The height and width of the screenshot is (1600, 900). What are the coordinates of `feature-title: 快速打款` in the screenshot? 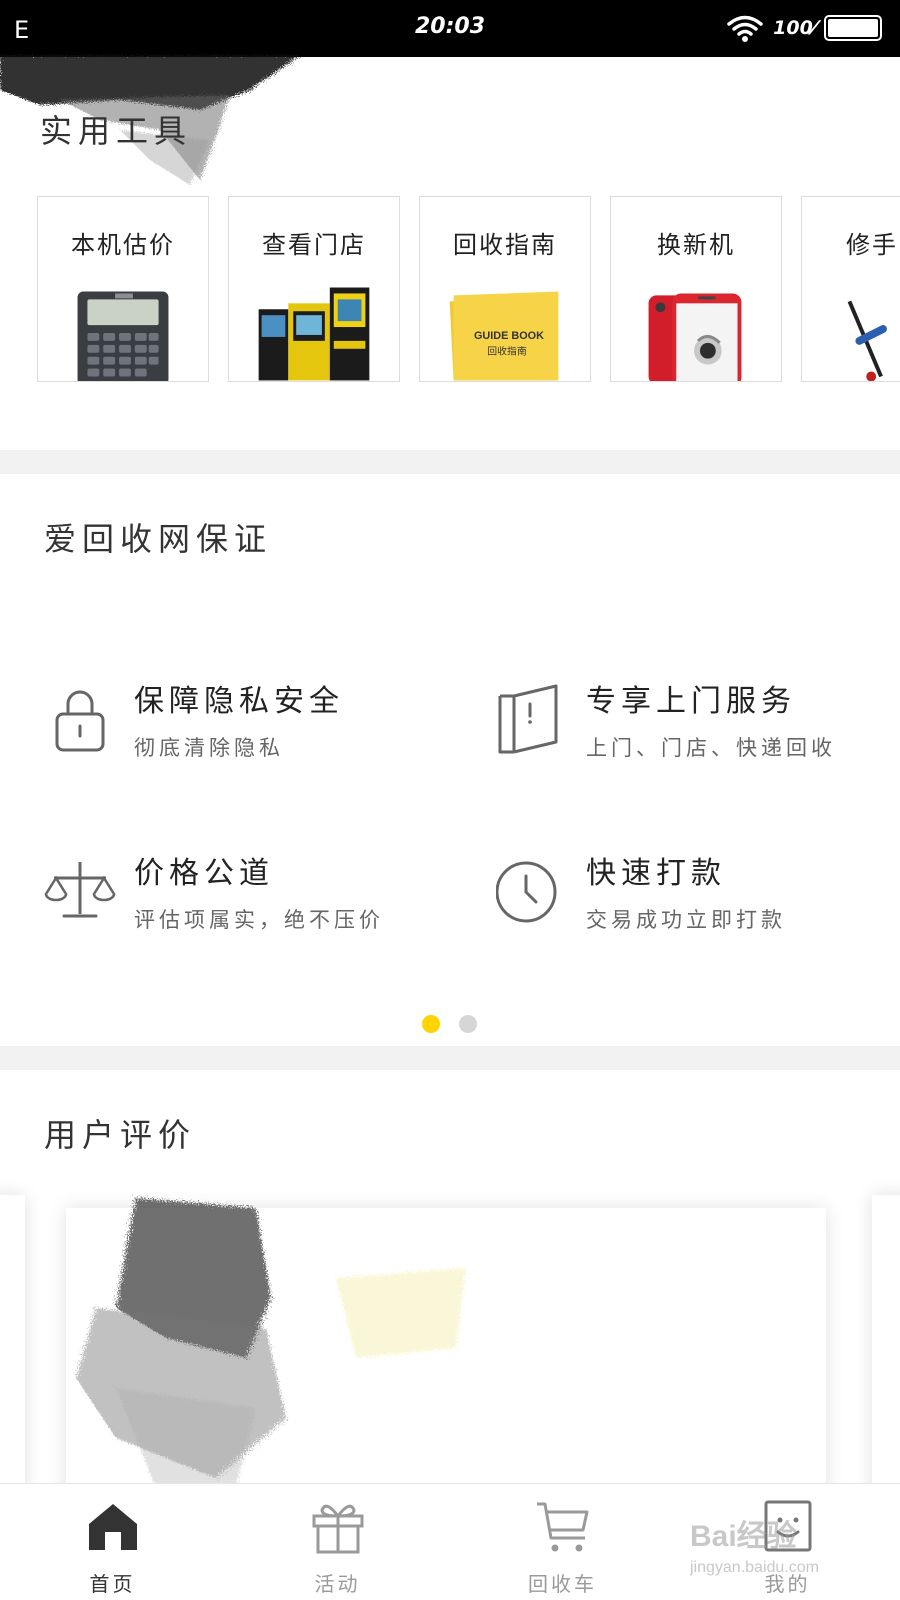 It's located at (656, 873).